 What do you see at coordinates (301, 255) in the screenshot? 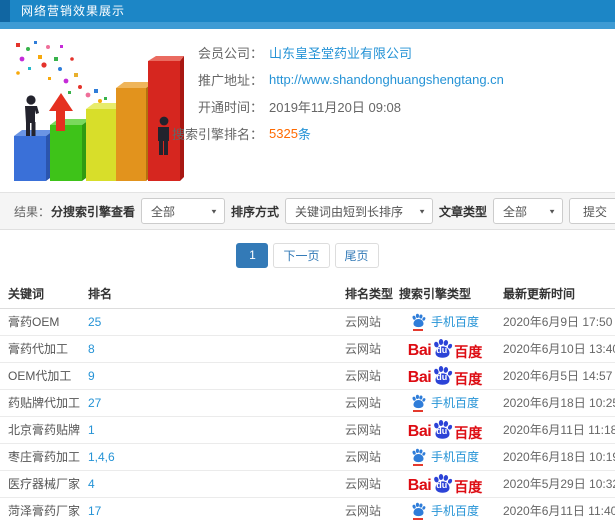
I see `next-page-button: 下一页` at bounding box center [301, 255].